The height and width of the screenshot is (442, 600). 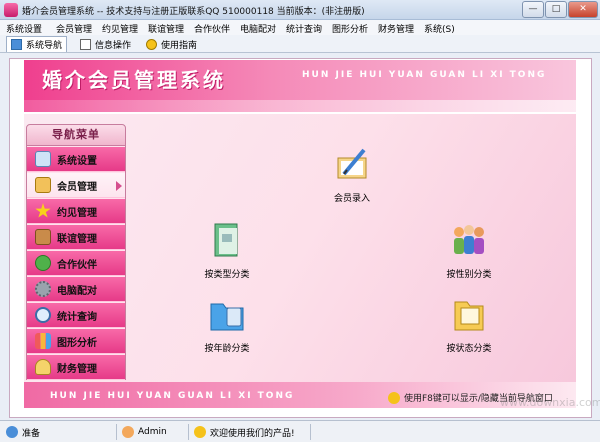 I want to click on feature-classify-by-status: 按状态分类, so click(x=469, y=324).